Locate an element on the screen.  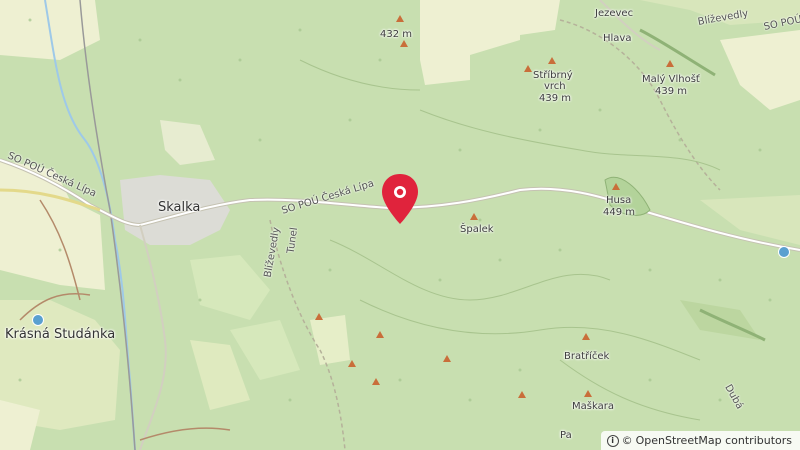
location-pin-icon is located at coordinates (400, 200).